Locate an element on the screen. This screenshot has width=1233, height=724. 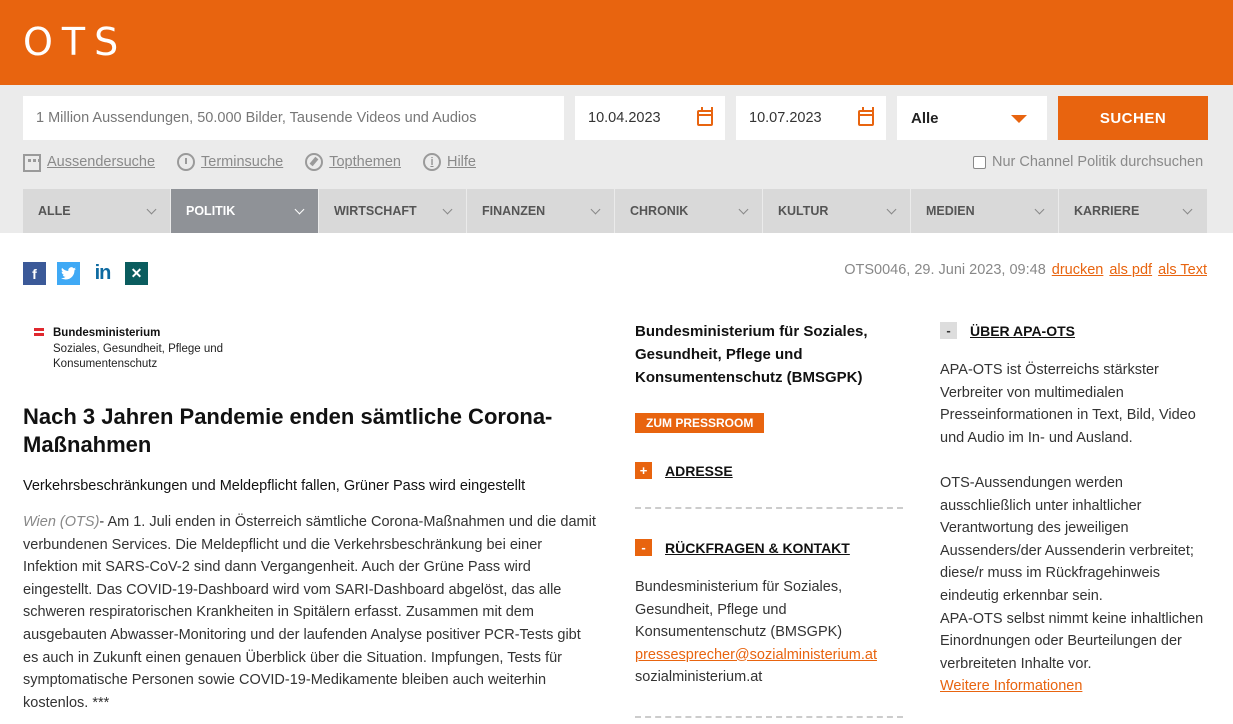
building-icon is located at coordinates (32, 163).